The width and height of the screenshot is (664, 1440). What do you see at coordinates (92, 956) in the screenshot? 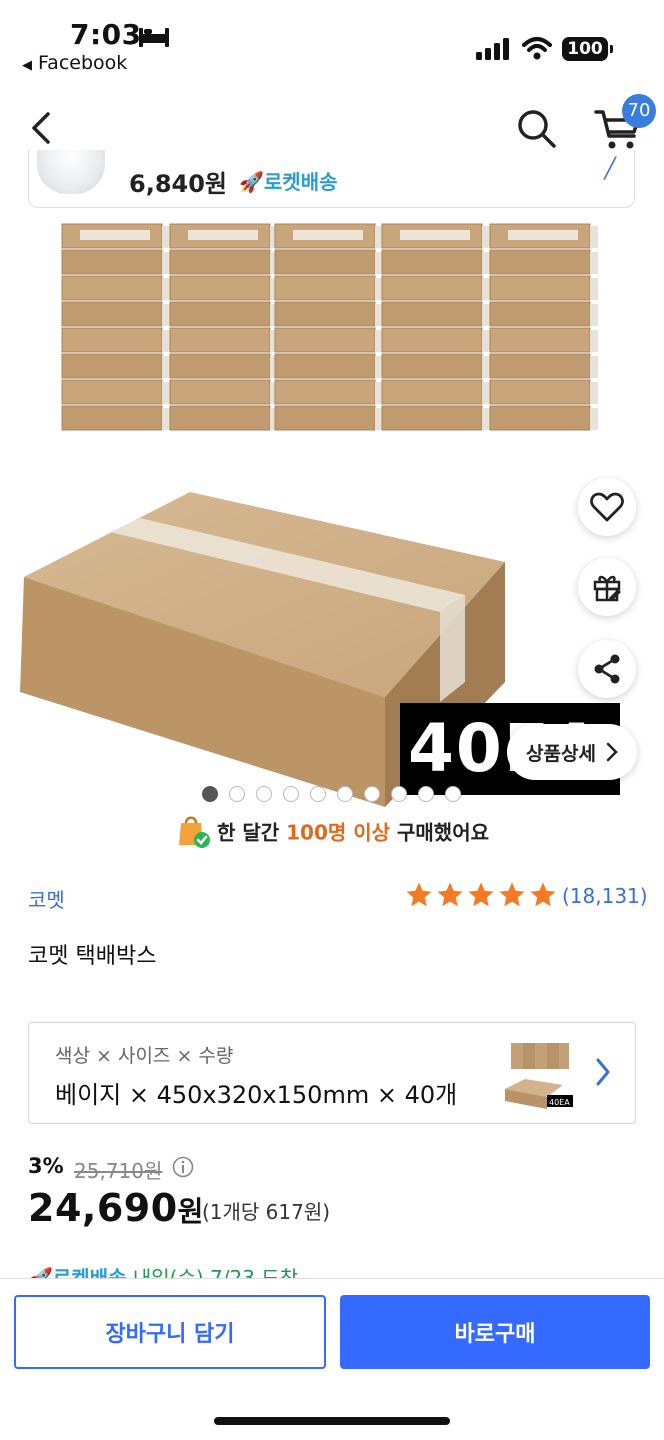
I see `product-title: 코멧 택배박스` at bounding box center [92, 956].